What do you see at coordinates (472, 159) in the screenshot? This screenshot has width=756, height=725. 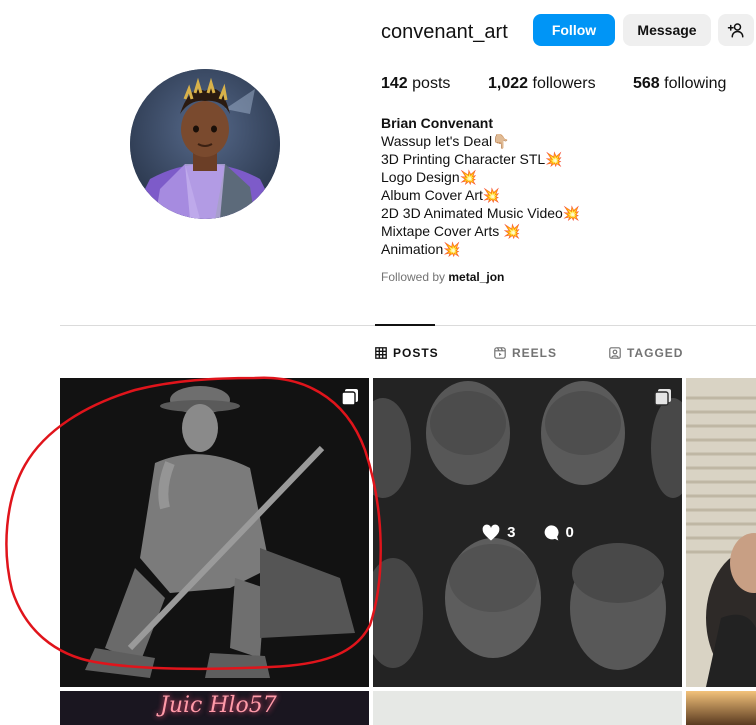 I see `bio-line: 3D Printing Character STL💥` at bounding box center [472, 159].